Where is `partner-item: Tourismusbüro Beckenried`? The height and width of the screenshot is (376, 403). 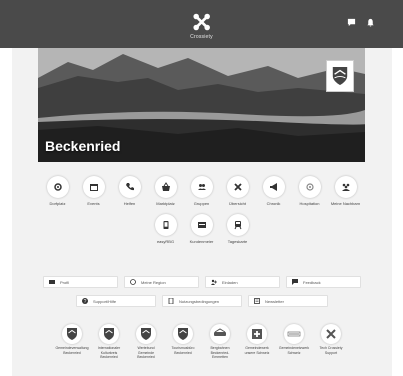
partner-item: Tourismusbüro Beckenried is located at coordinates (183, 342).